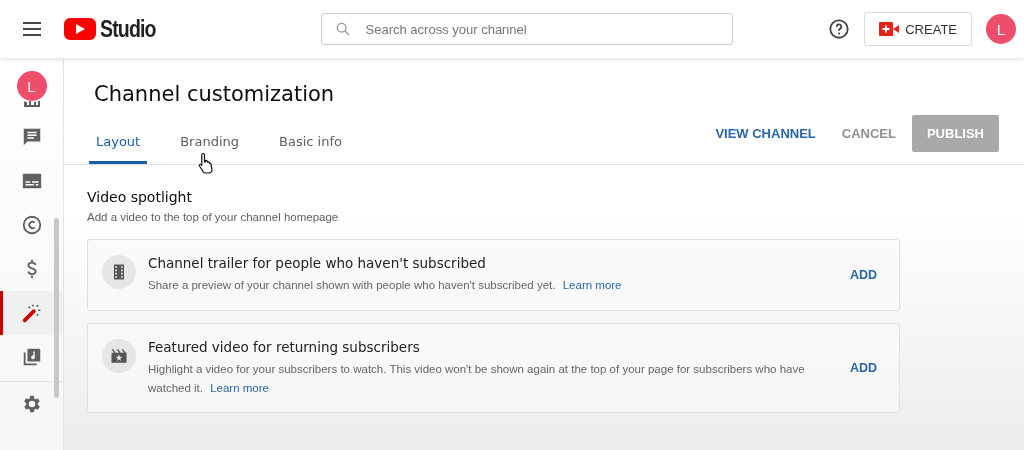 The height and width of the screenshot is (450, 1024). Describe the element at coordinates (119, 272) in the screenshot. I see `film-strip-icon` at that location.